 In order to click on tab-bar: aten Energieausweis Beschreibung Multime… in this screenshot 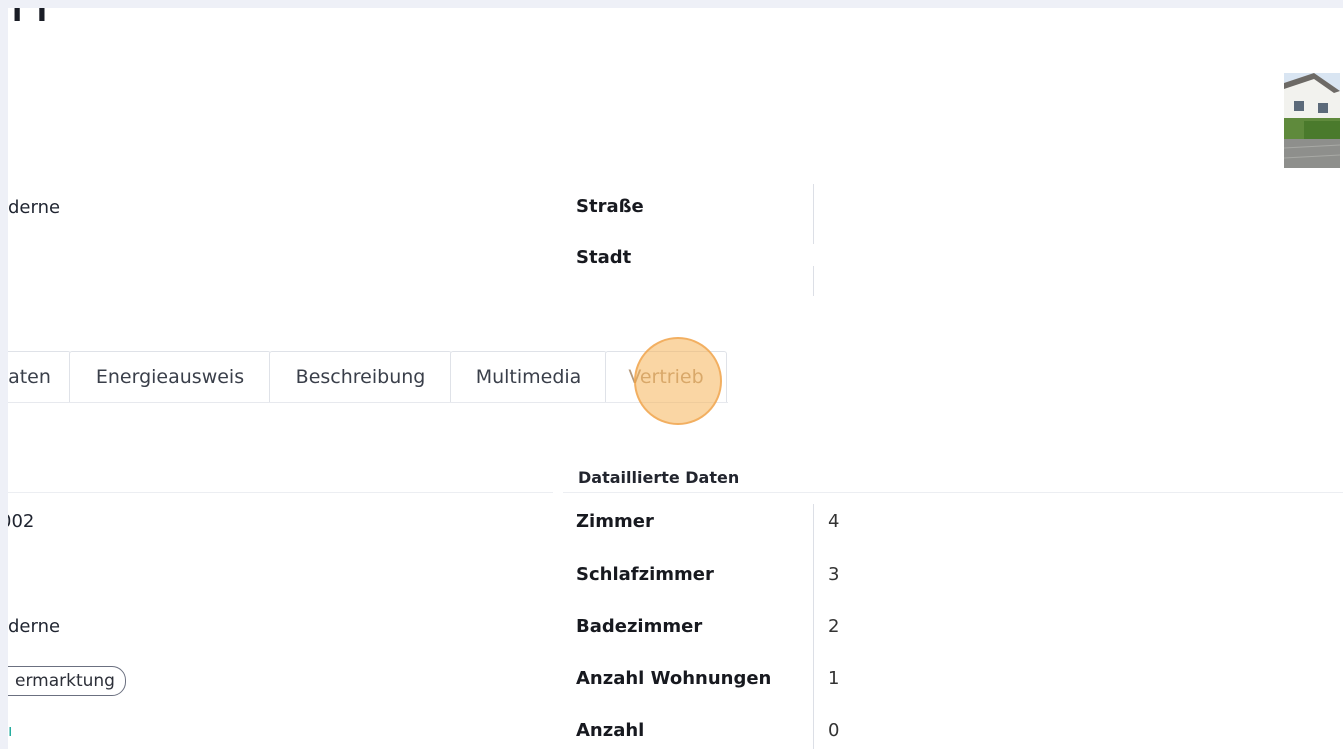, I will do `click(368, 377)`.